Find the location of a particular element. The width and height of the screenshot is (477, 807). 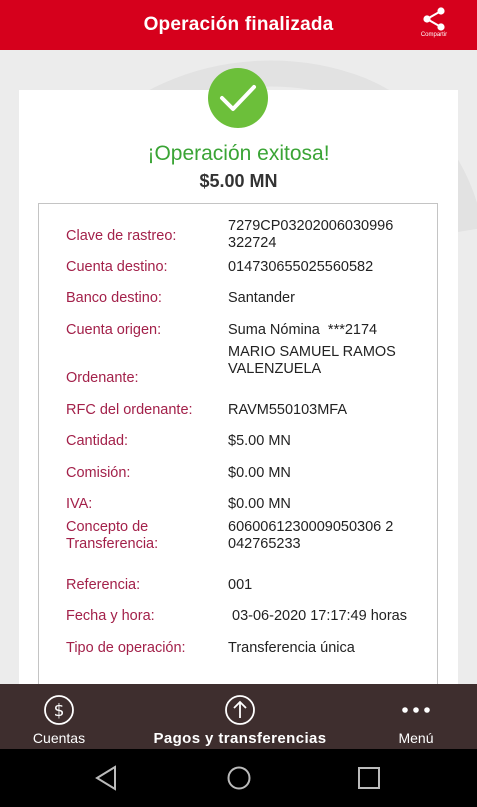

home-icon is located at coordinates (239, 778).